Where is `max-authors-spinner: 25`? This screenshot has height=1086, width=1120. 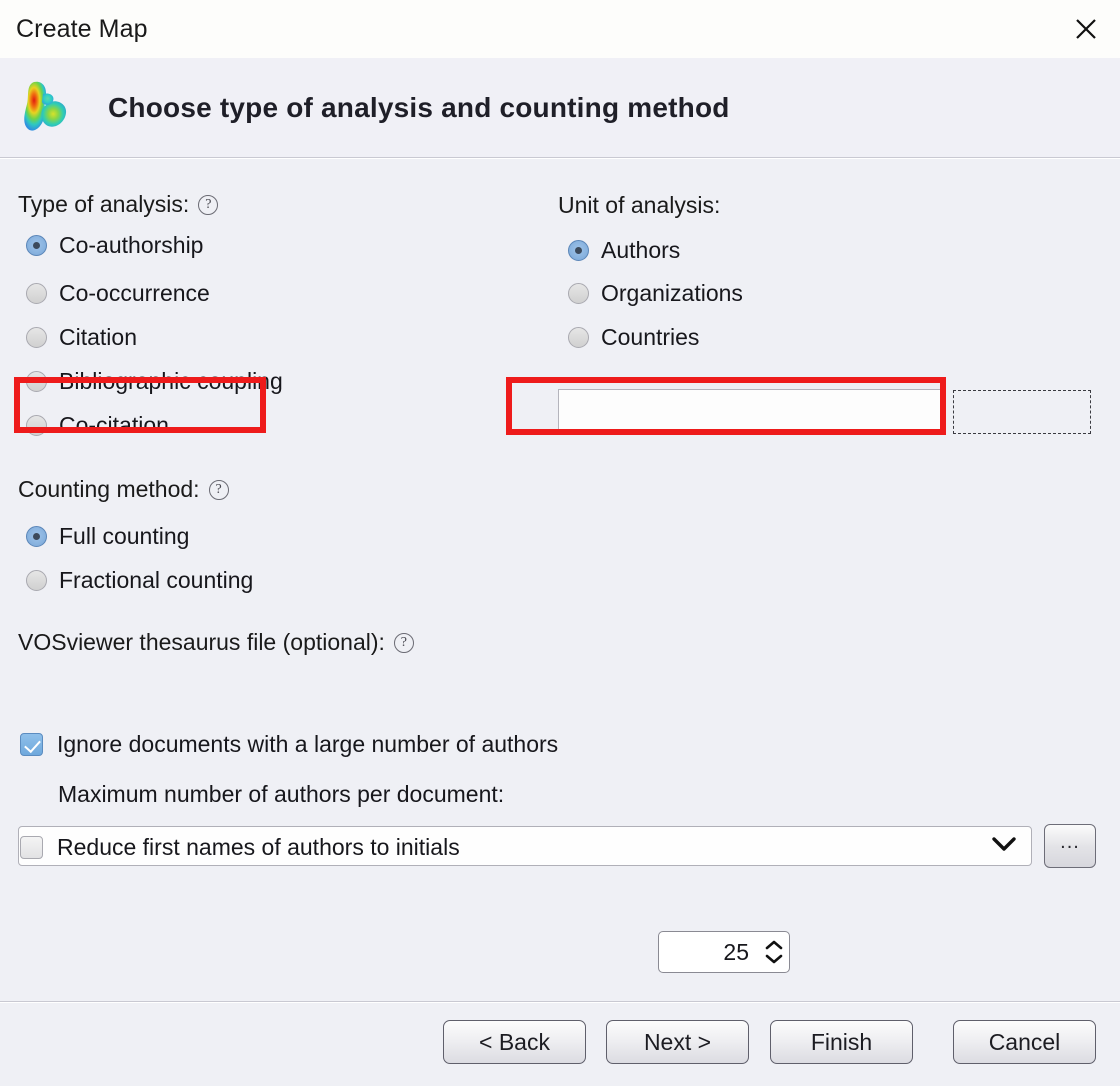 max-authors-spinner: 25 is located at coordinates (724, 952).